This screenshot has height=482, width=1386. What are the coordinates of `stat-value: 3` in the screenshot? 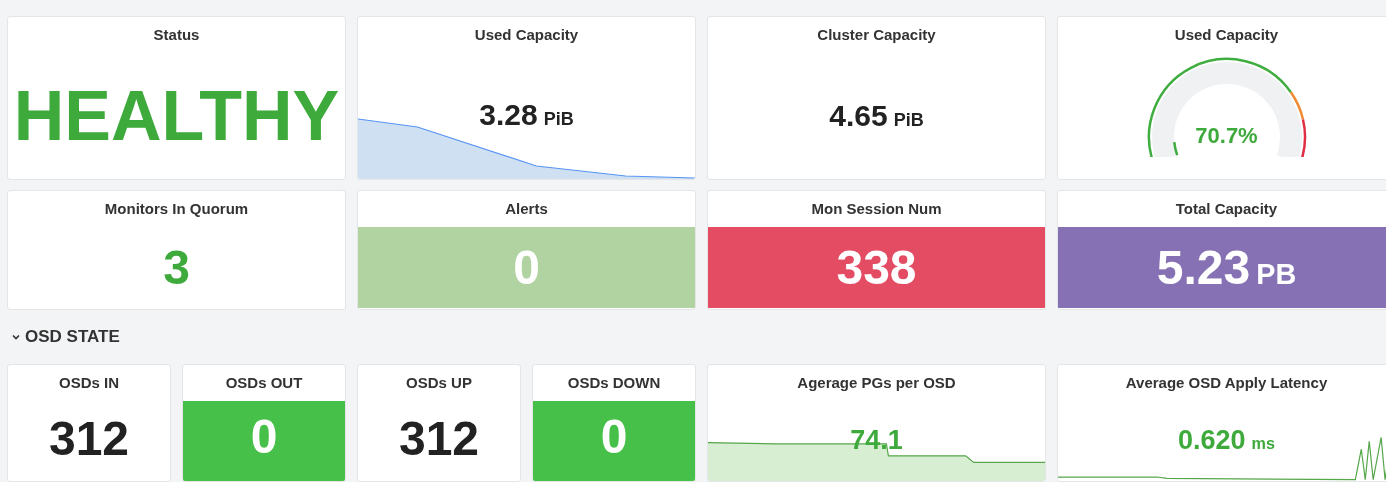 It's located at (176, 268).